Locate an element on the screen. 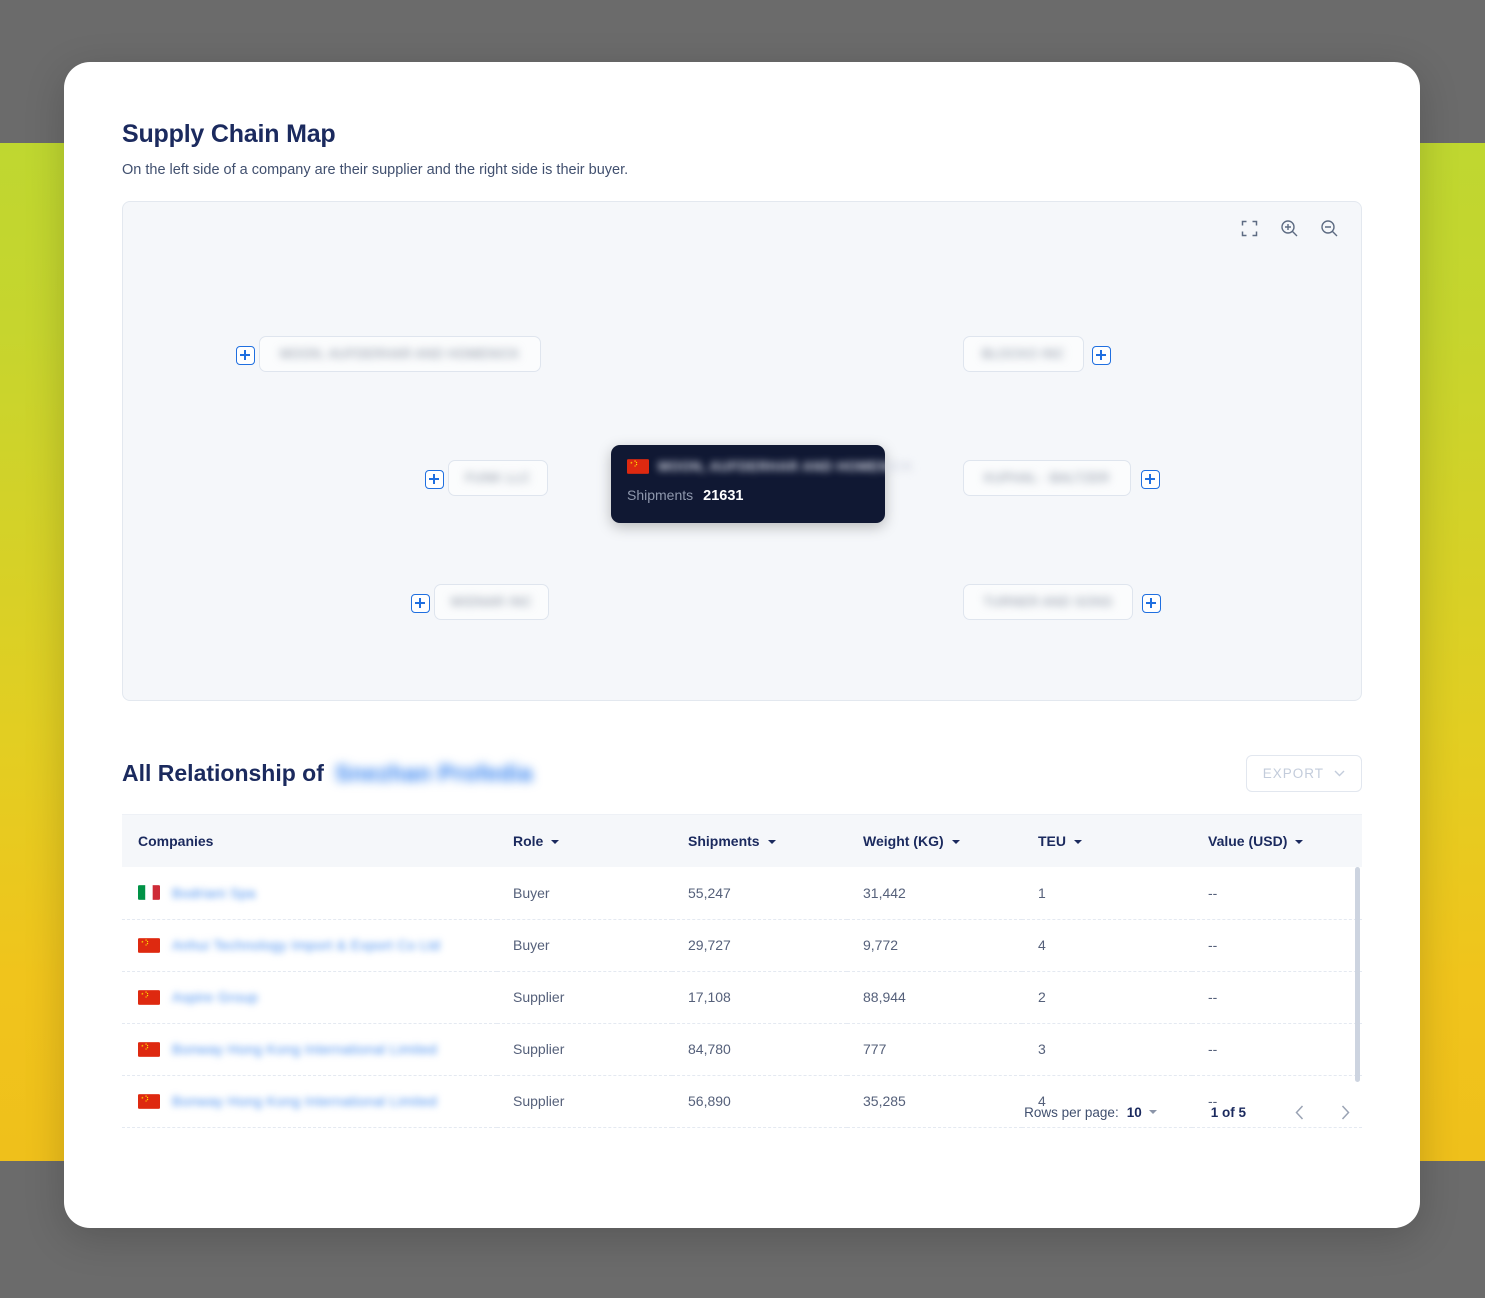  column-header-label: Value (USD) is located at coordinates (1248, 841).